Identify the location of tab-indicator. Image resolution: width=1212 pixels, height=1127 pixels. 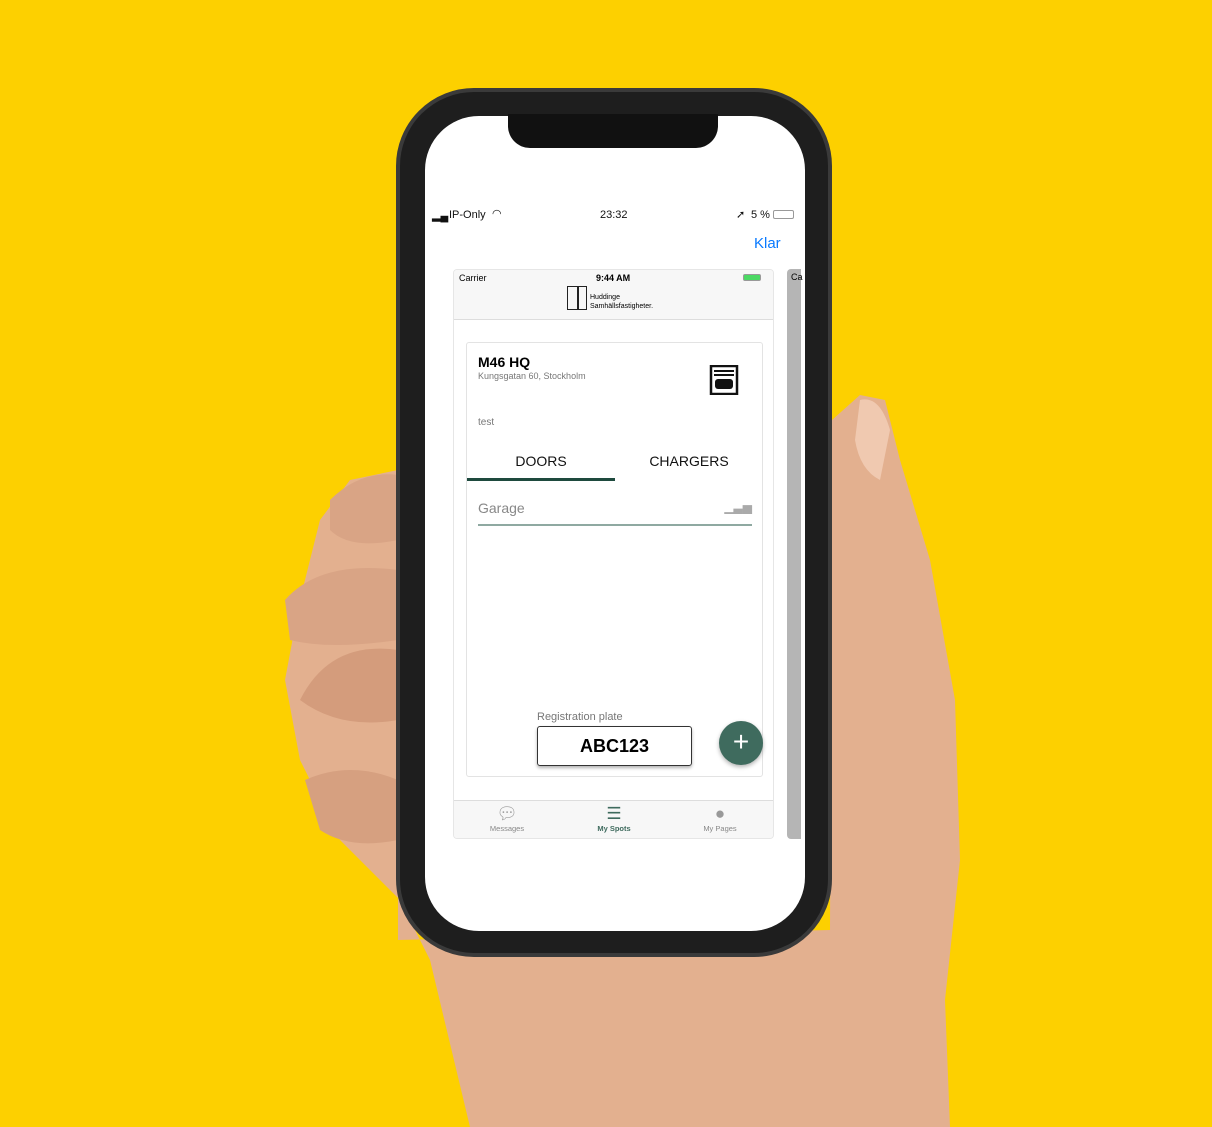
(541, 479).